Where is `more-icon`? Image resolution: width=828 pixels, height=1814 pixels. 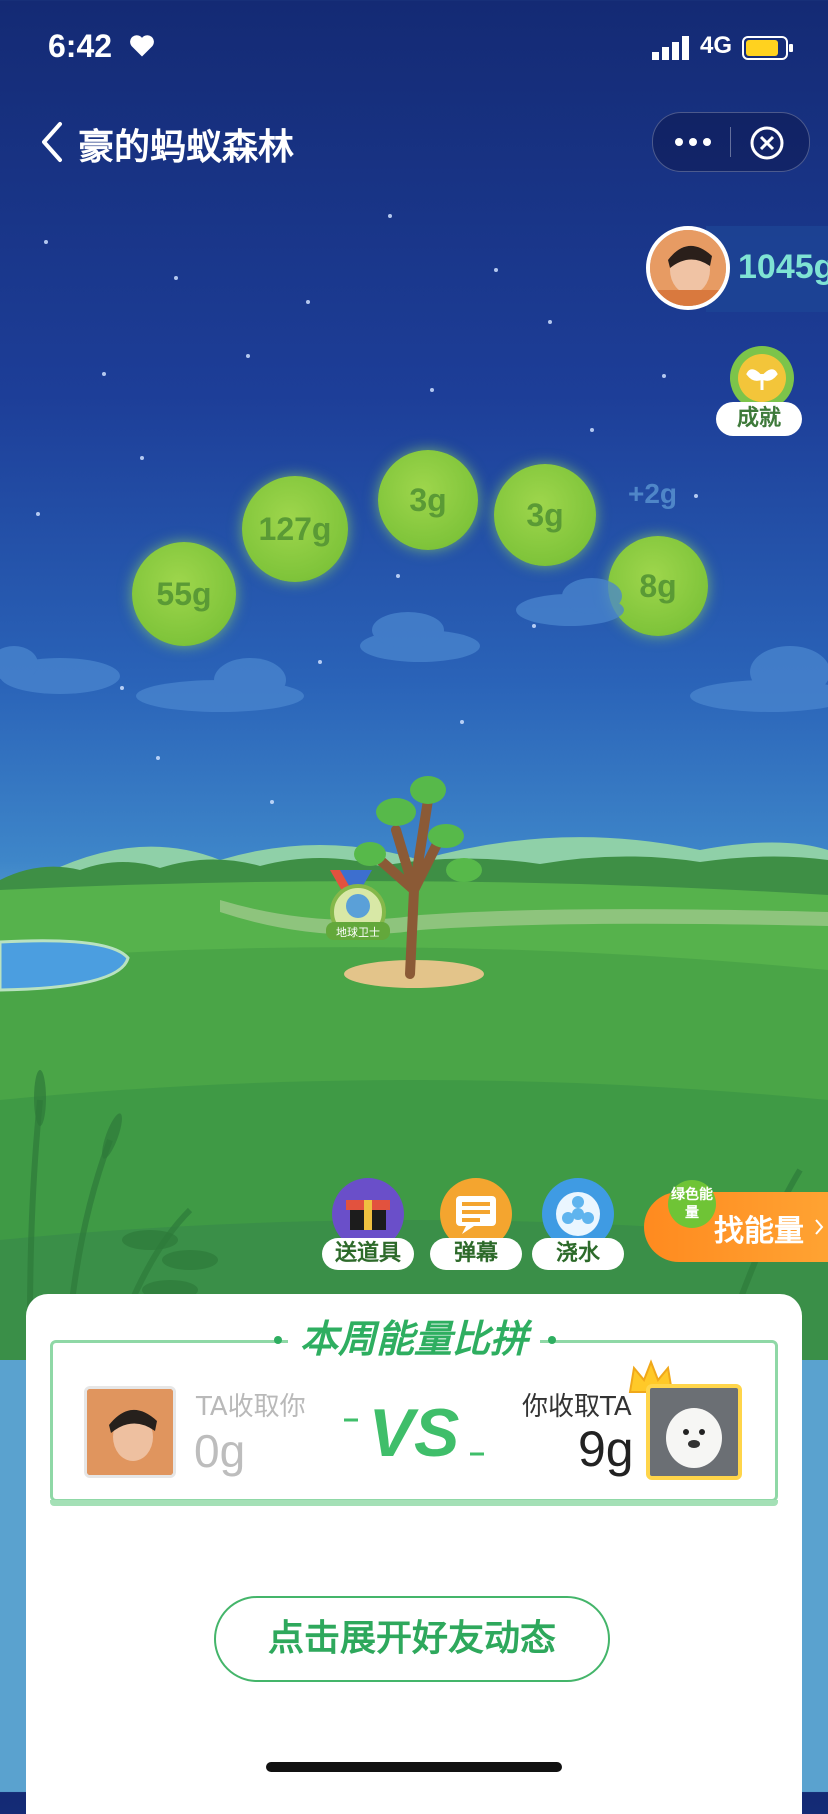
more-icon is located at coordinates (693, 142).